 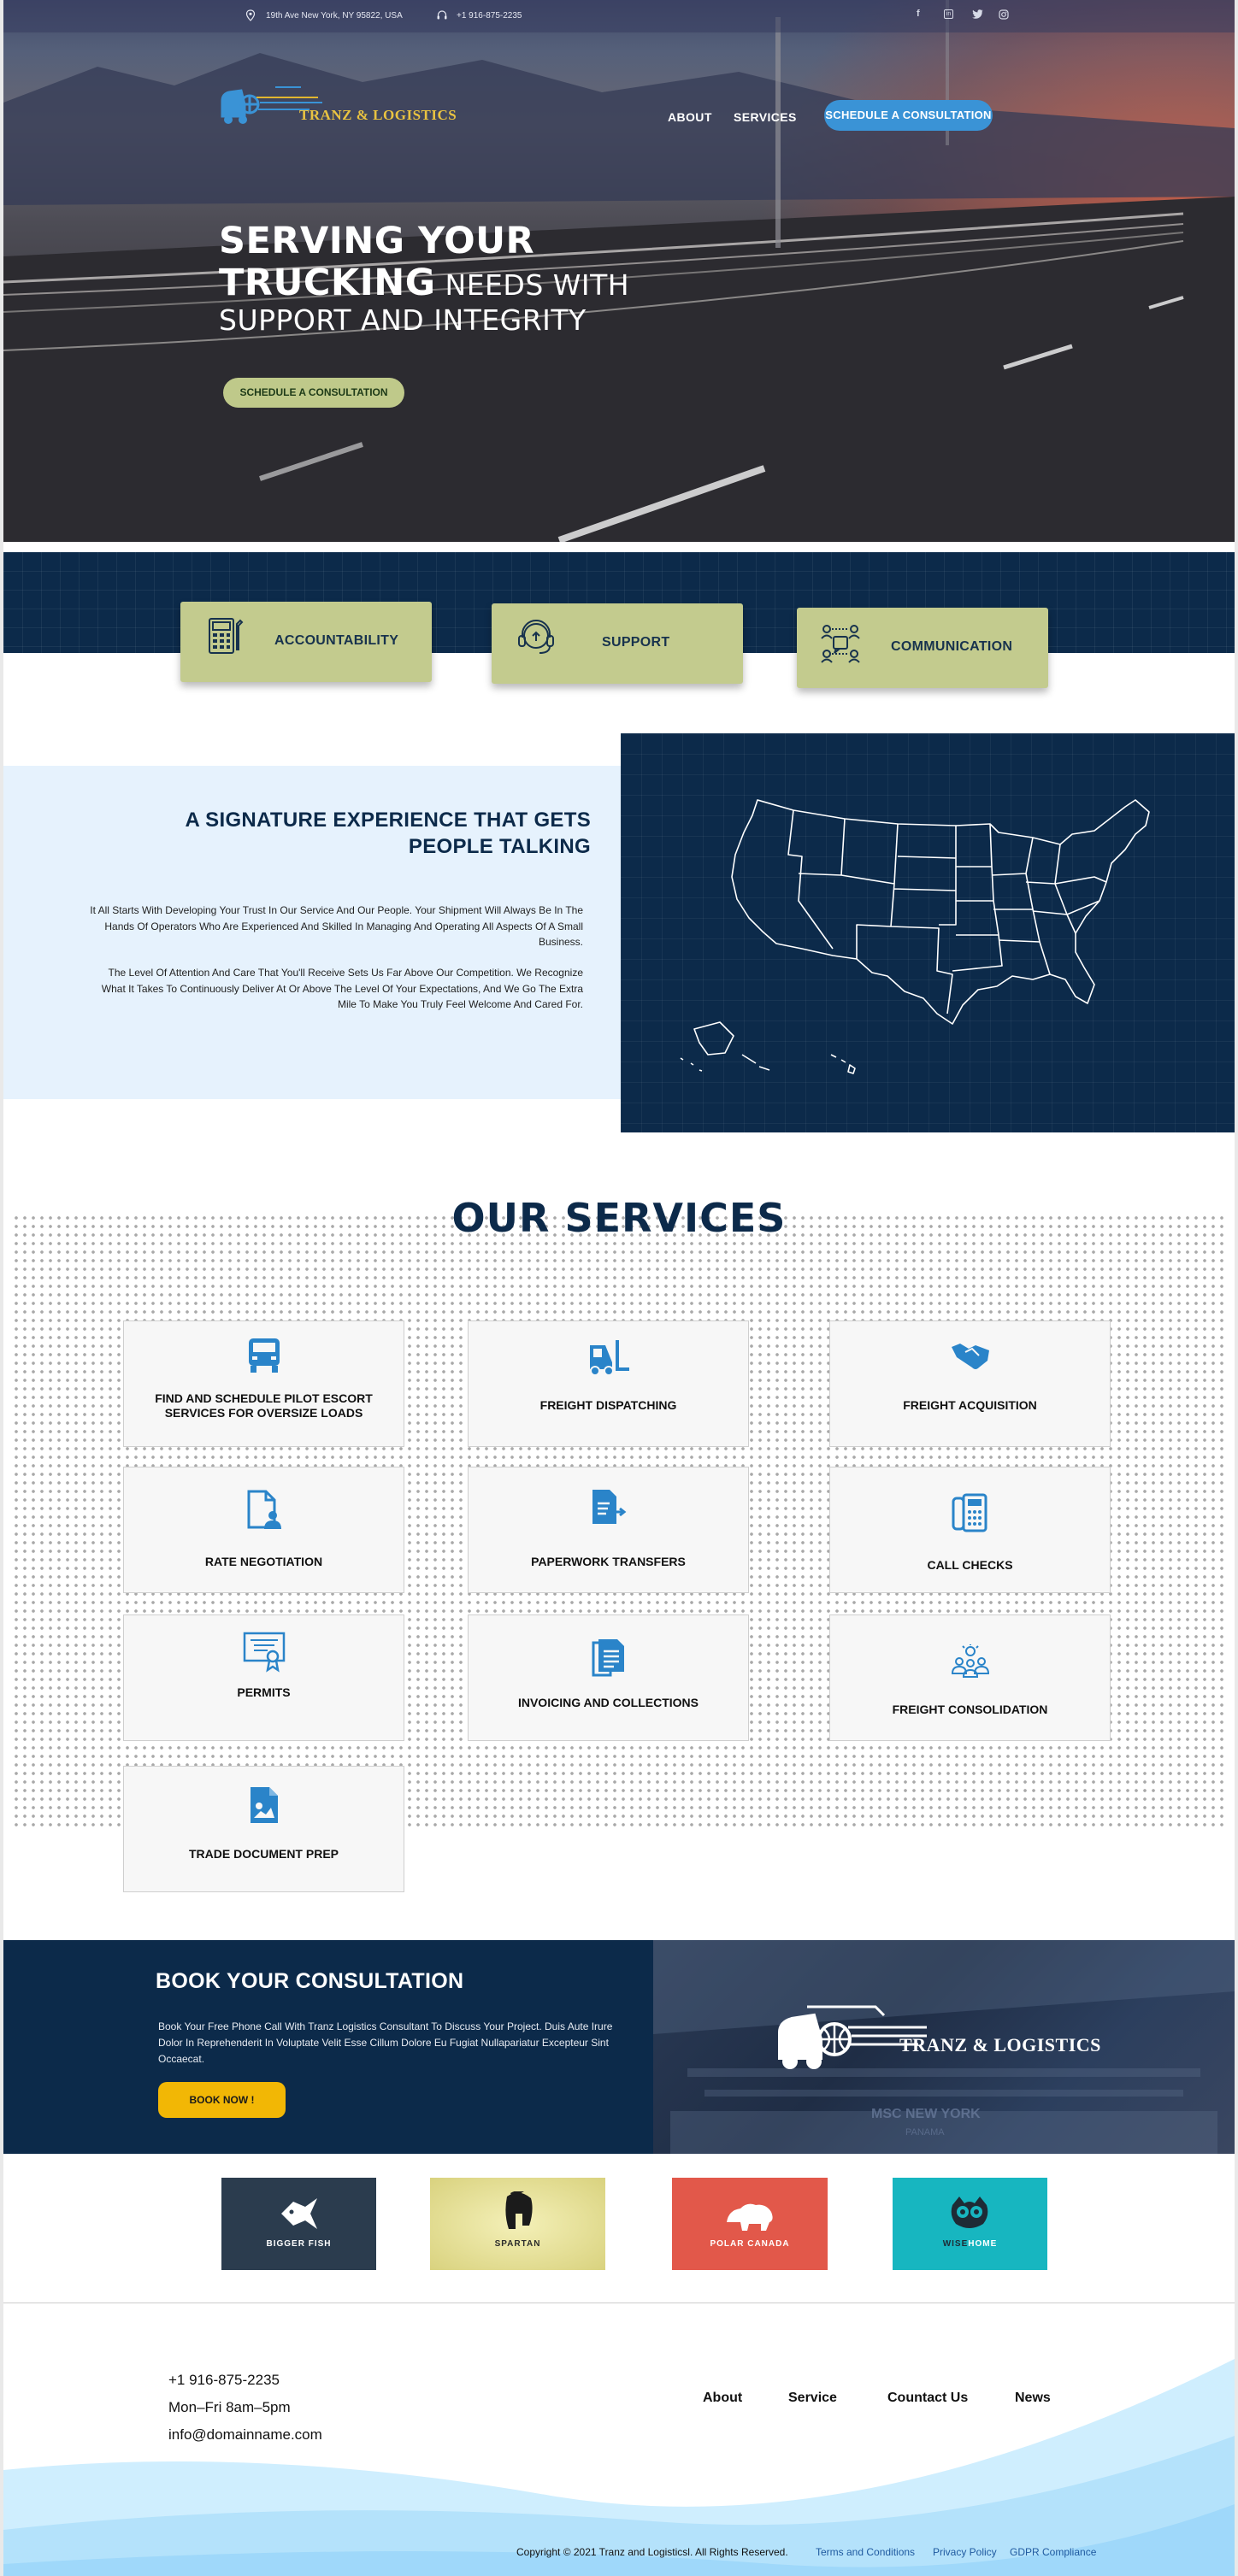 What do you see at coordinates (865, 2552) in the screenshot?
I see `terms-link: Terms and Conditions` at bounding box center [865, 2552].